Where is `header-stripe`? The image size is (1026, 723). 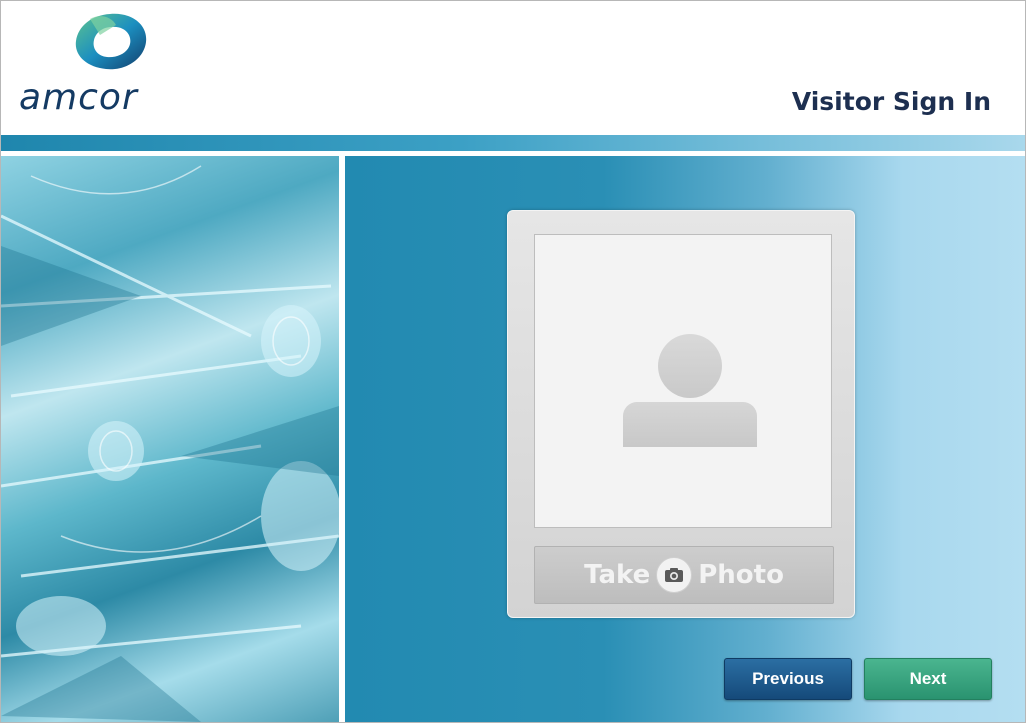 header-stripe is located at coordinates (513, 143).